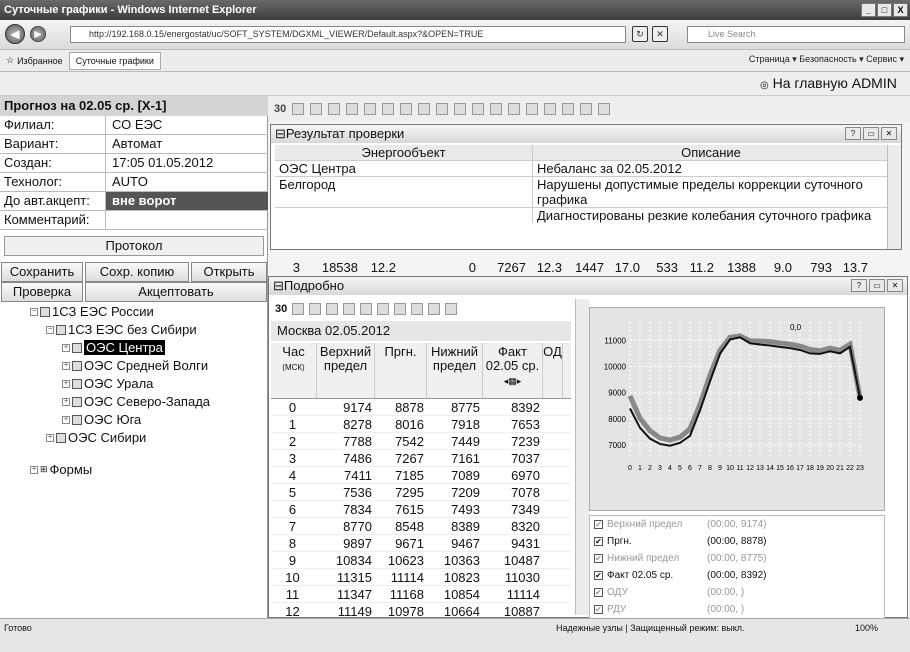  What do you see at coordinates (346, 611) in the screenshot?
I see `table-cell: 11149` at bounding box center [346, 611].